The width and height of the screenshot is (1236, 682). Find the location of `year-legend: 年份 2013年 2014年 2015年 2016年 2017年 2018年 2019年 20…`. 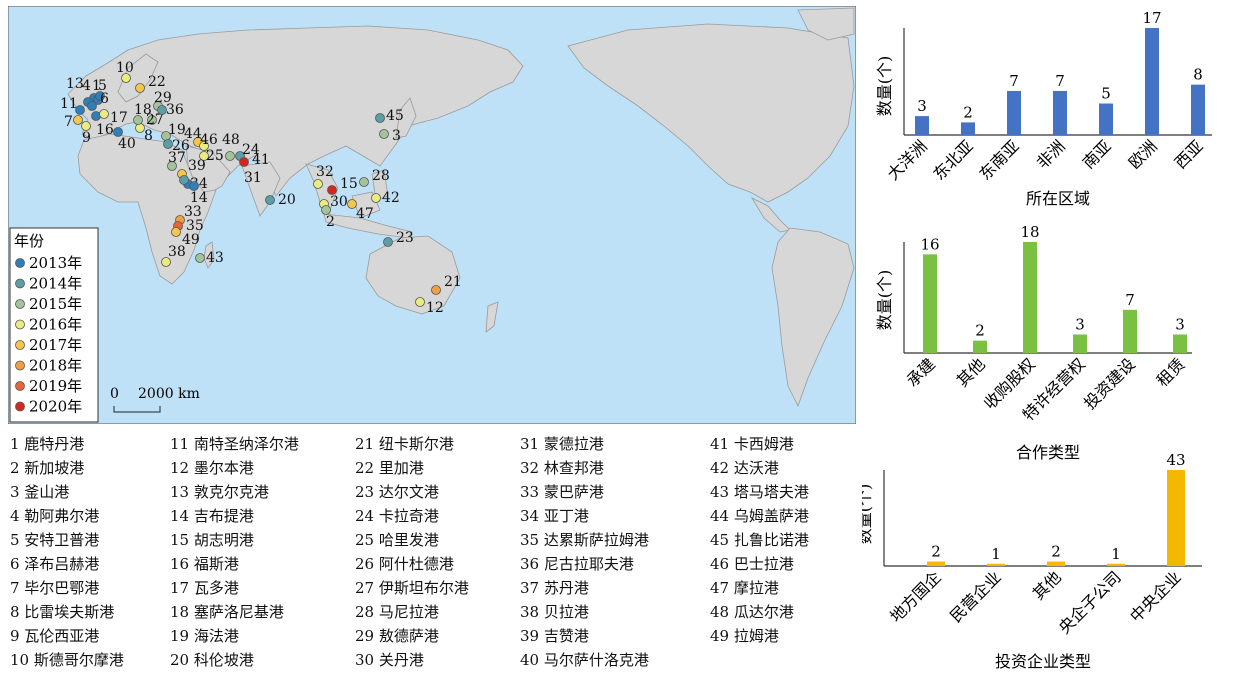

year-legend: 年份 2013年 2014年 2015年 2016年 2017年 2018年 2019年 20… is located at coordinates (54, 325).